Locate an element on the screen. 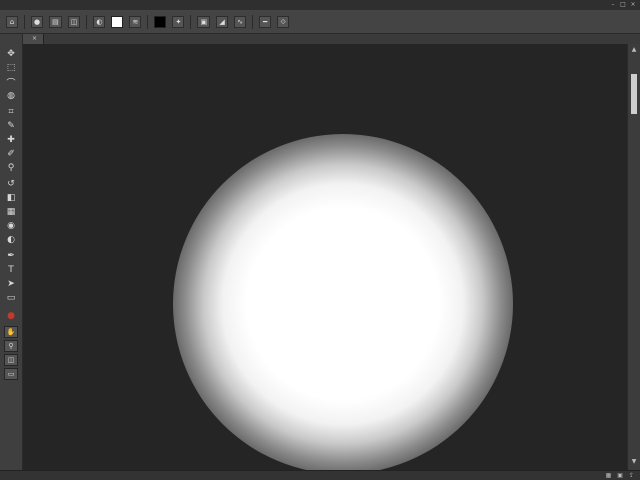  path-select-tool-icon: ➤ is located at coordinates (11, 284).